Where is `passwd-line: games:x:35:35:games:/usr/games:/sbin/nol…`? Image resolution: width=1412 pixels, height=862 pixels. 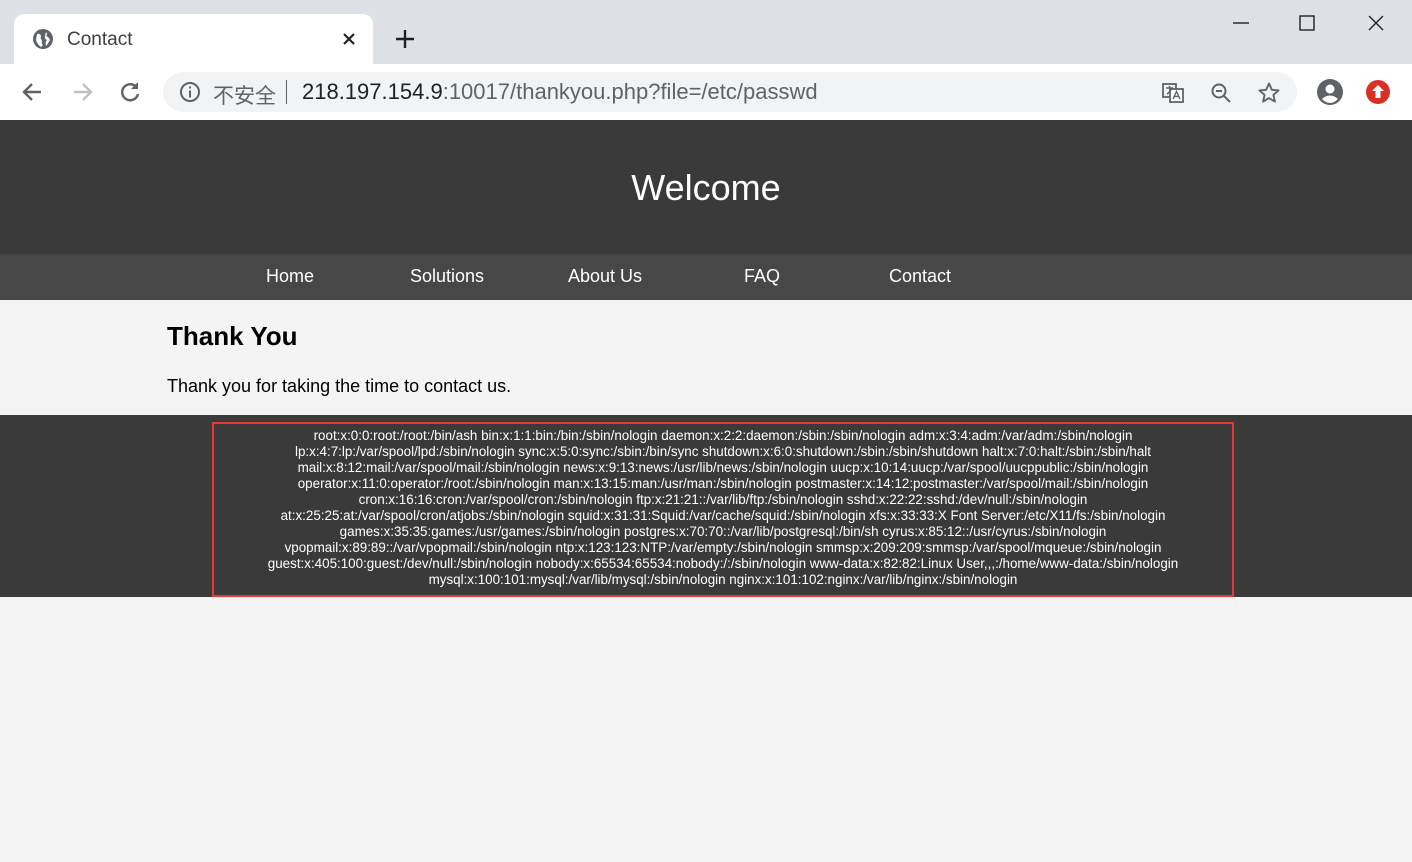
passwd-line: games:x:35:35:games:/usr/games:/sbin/nol… is located at coordinates (723, 531).